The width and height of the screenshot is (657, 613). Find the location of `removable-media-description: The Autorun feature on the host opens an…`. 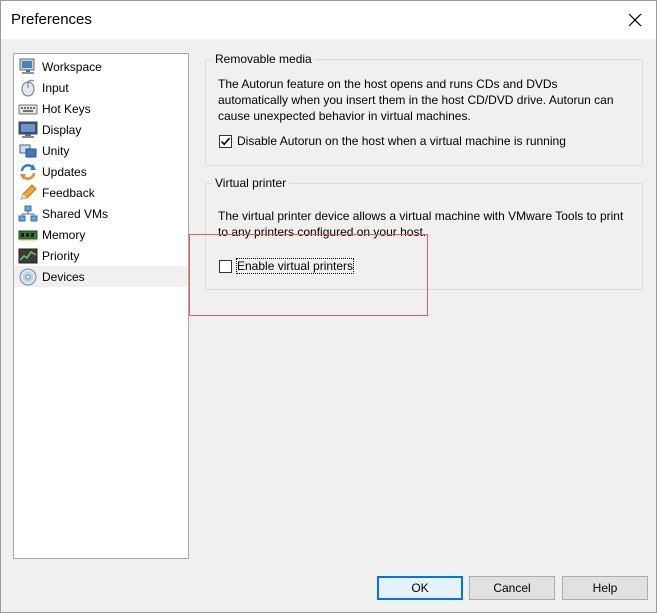

removable-media-description: The Autorun feature on the host opens an… is located at coordinates (416, 100).